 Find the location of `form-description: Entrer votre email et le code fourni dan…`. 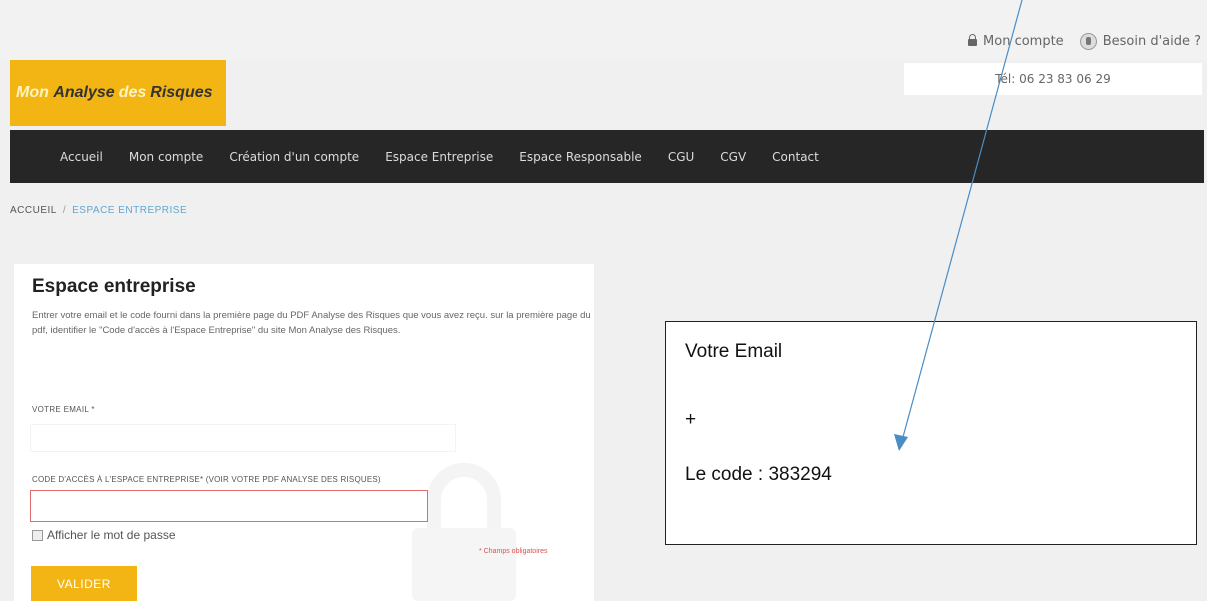

form-description: Entrer votre email et le code fourni dan… is located at coordinates (311, 323).